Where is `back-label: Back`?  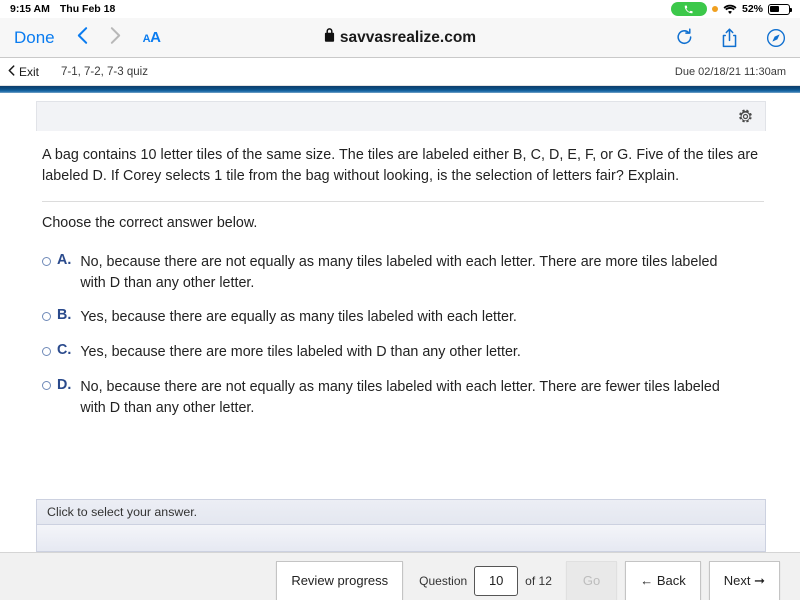
back-label: Back is located at coordinates (671, 580).